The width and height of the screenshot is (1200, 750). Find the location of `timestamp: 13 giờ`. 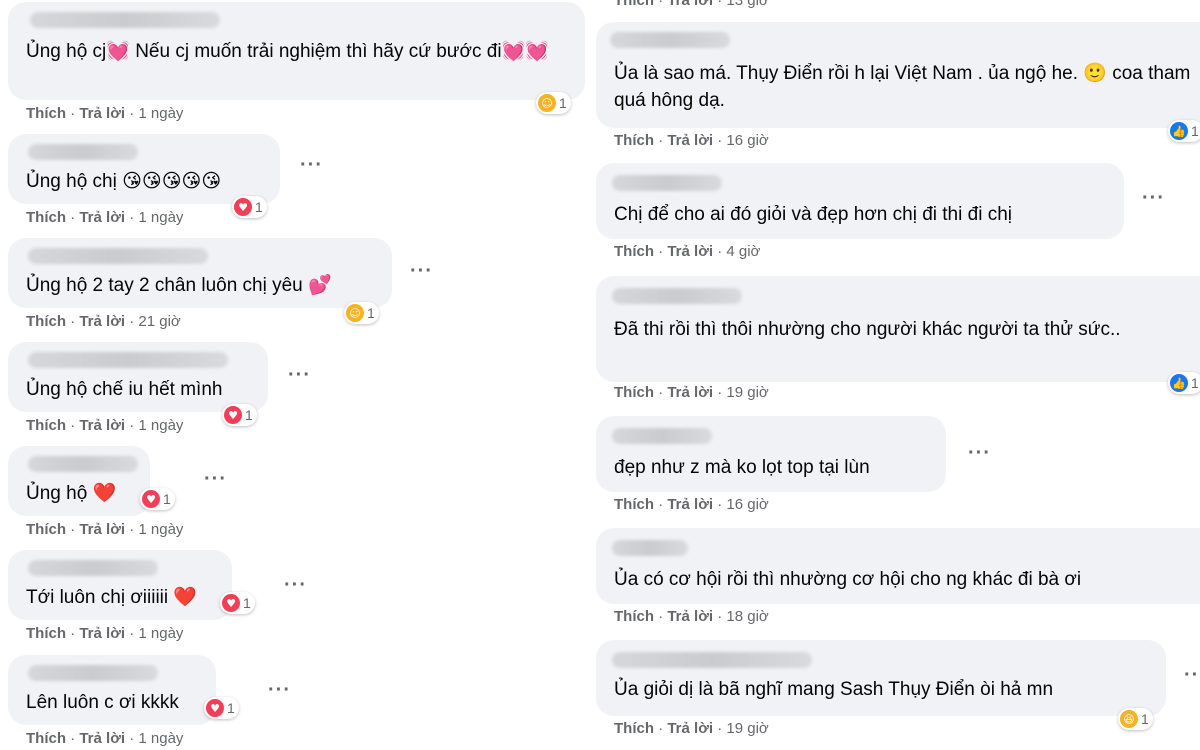

timestamp: 13 giờ is located at coordinates (747, 4).